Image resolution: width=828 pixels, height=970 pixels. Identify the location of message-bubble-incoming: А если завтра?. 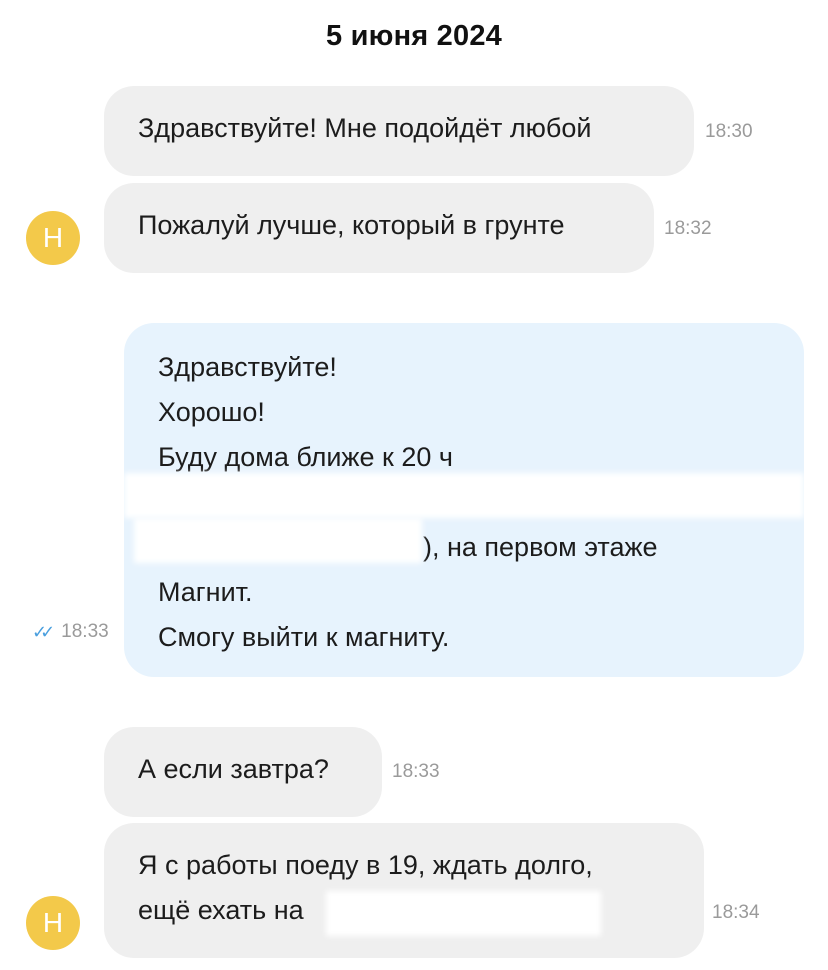
(243, 772).